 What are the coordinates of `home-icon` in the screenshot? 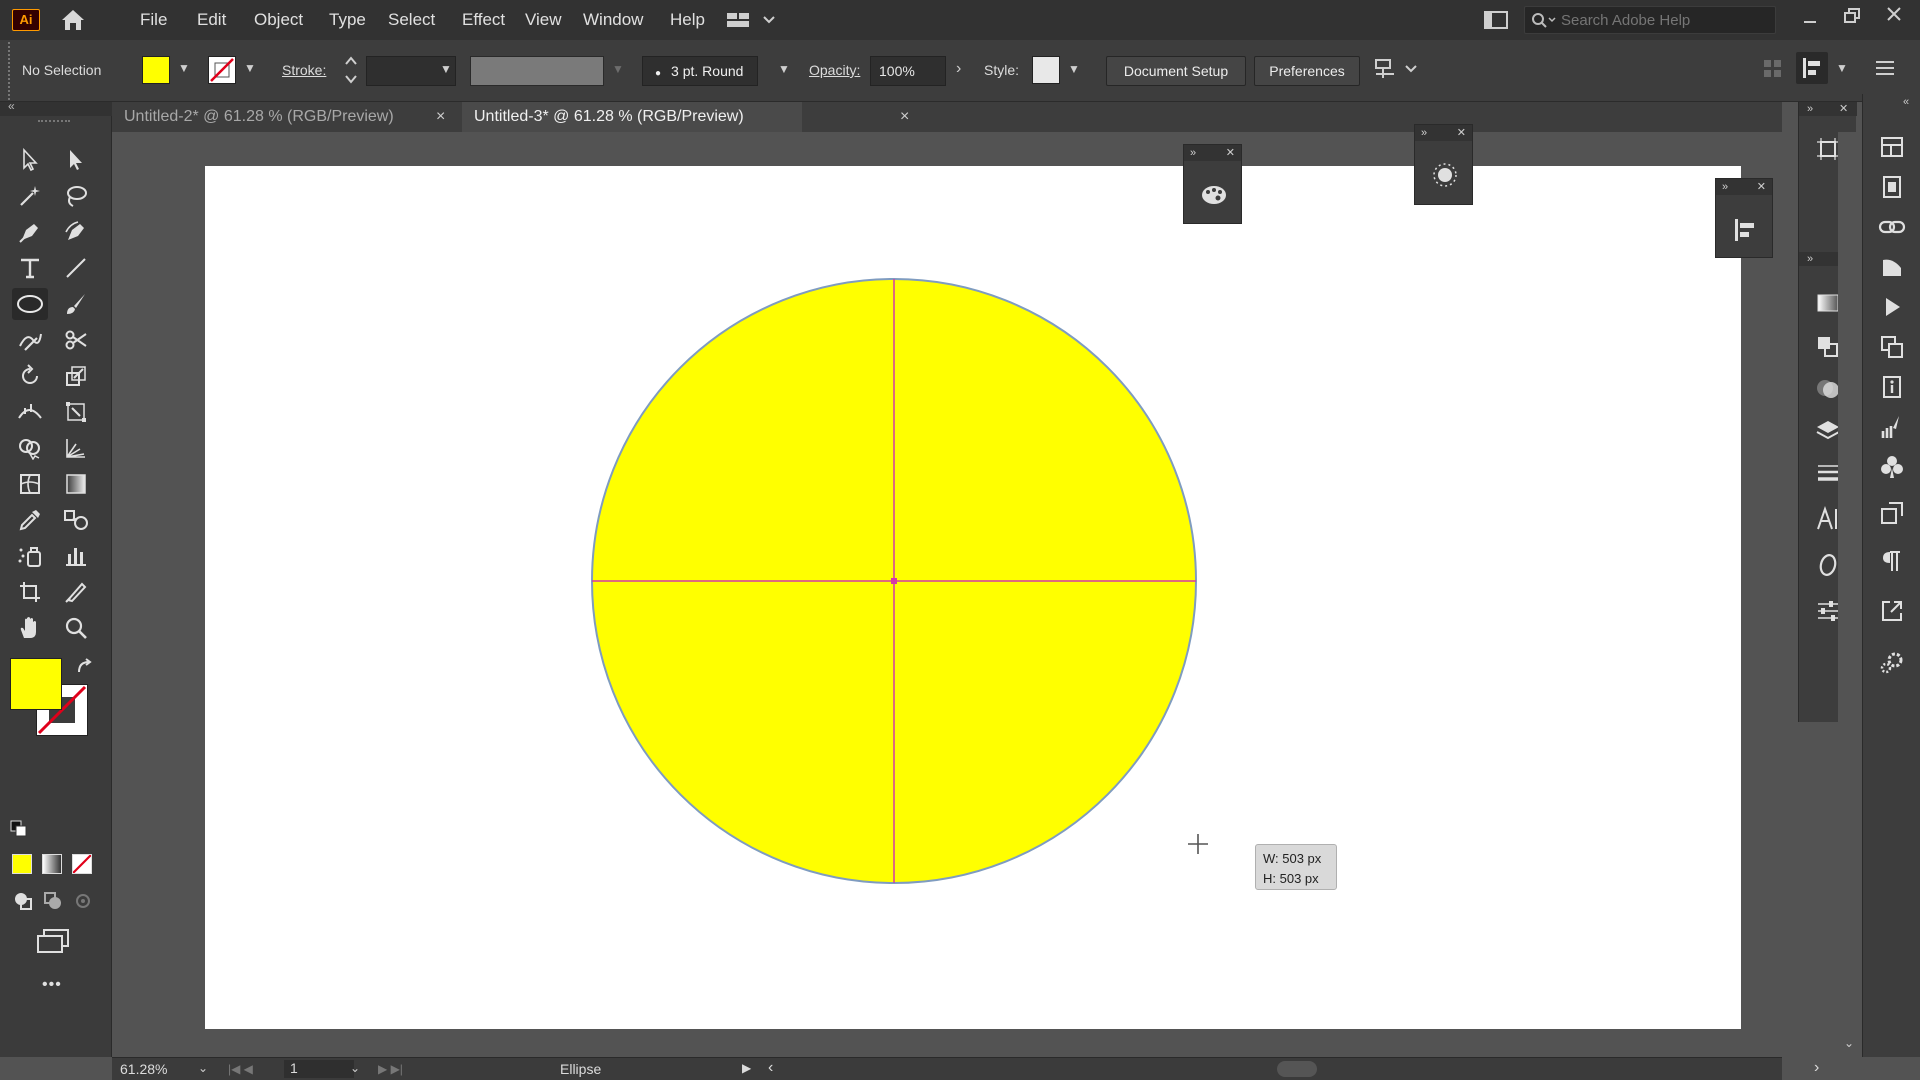 It's located at (73, 20).